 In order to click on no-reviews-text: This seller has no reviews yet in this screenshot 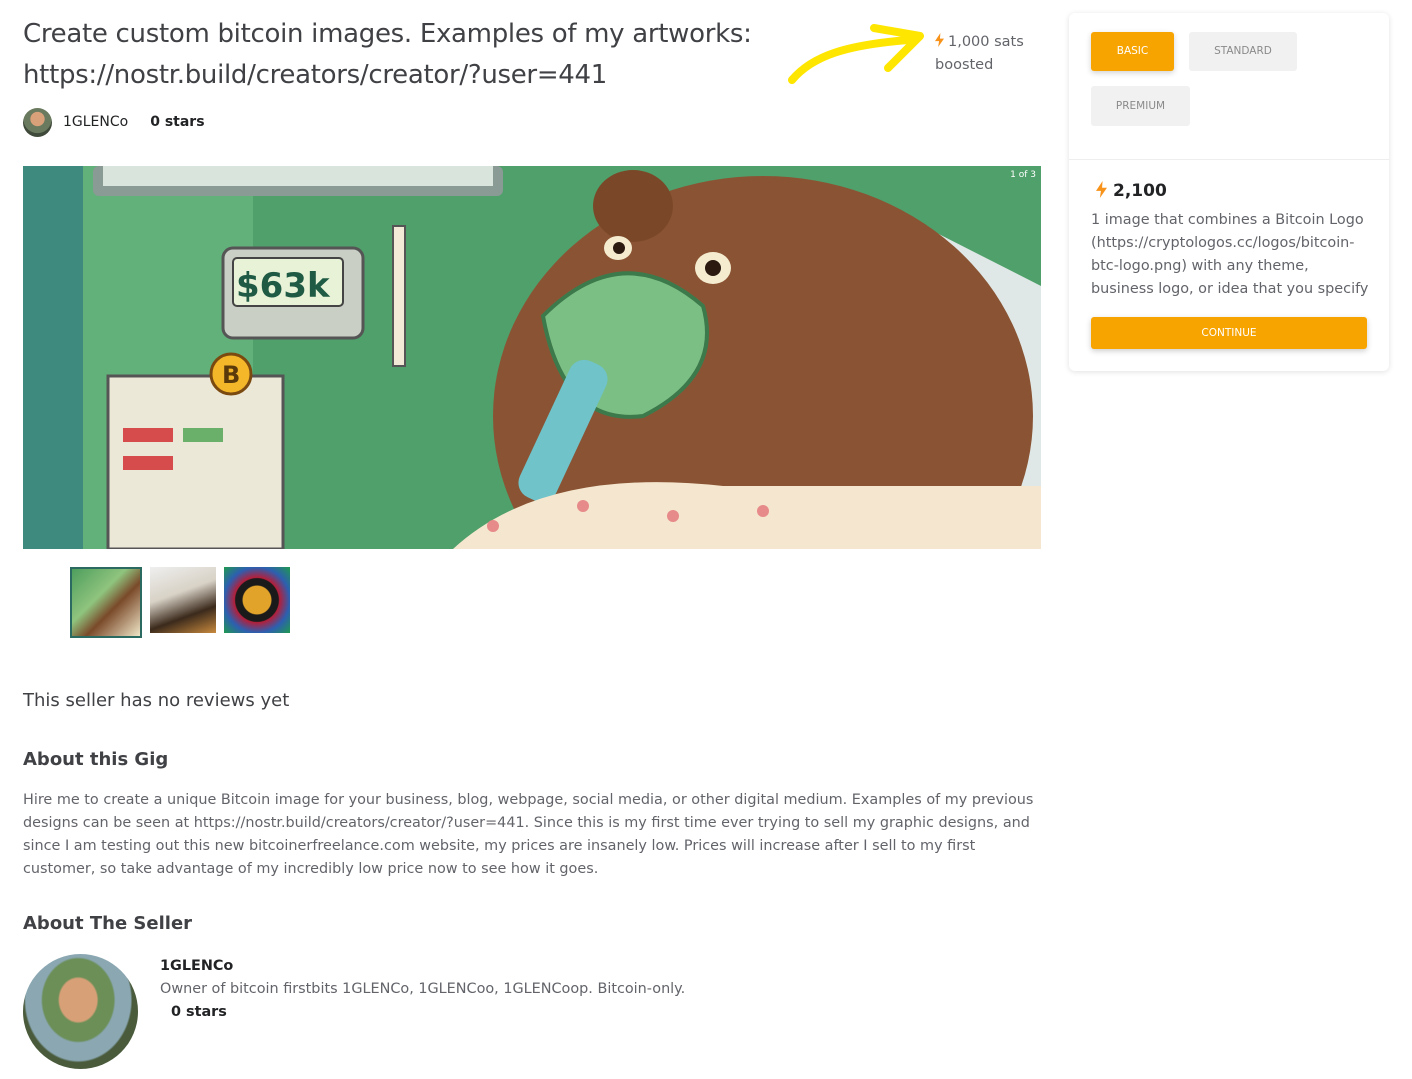, I will do `click(156, 700)`.